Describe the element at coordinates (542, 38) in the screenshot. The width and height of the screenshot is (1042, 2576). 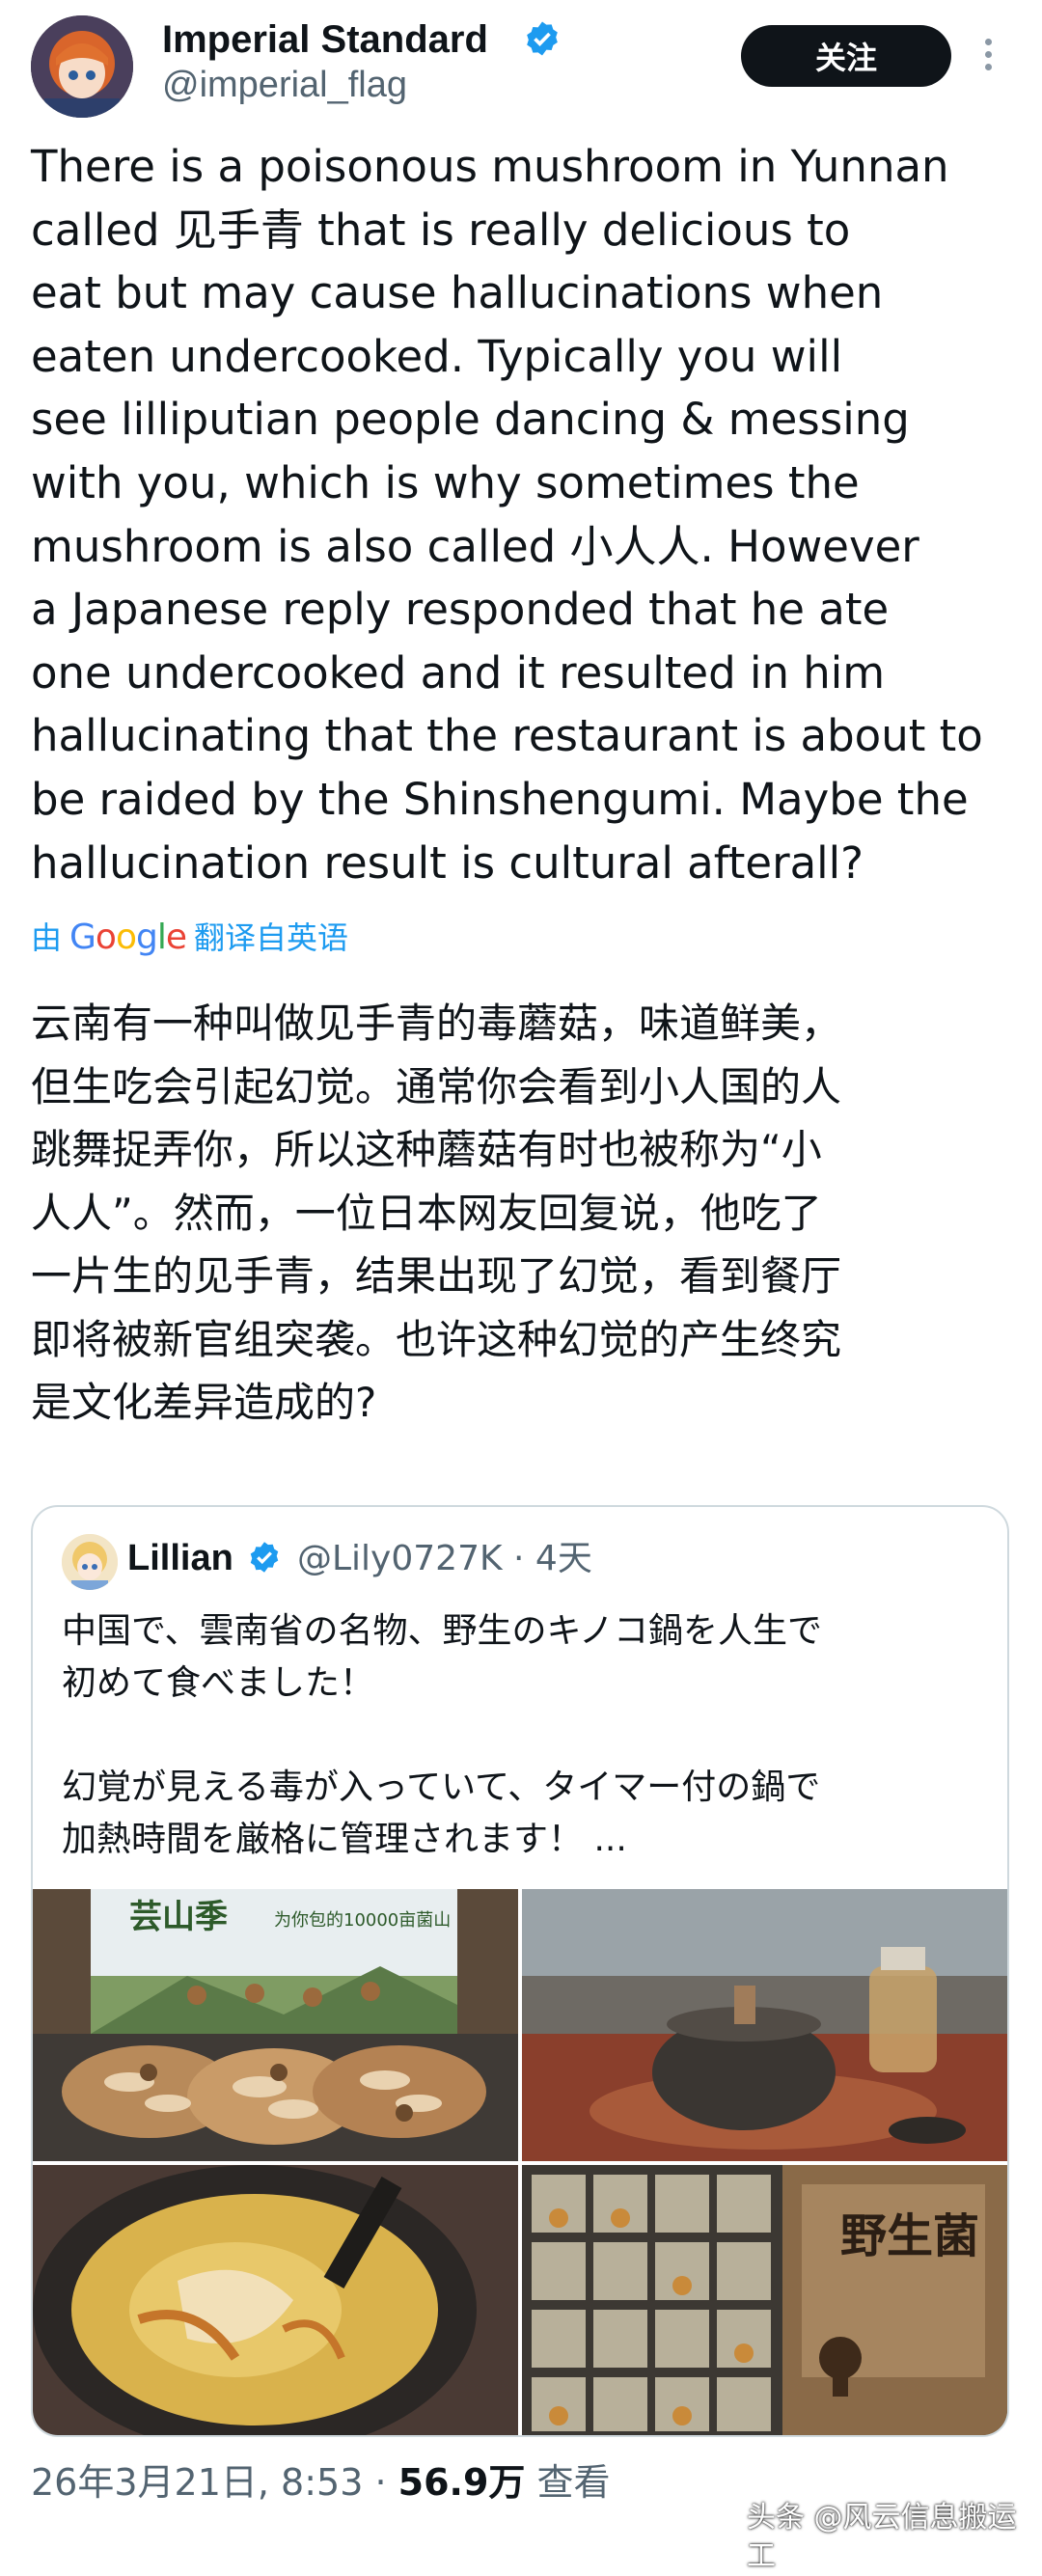
I see `verified-badge-icon` at that location.